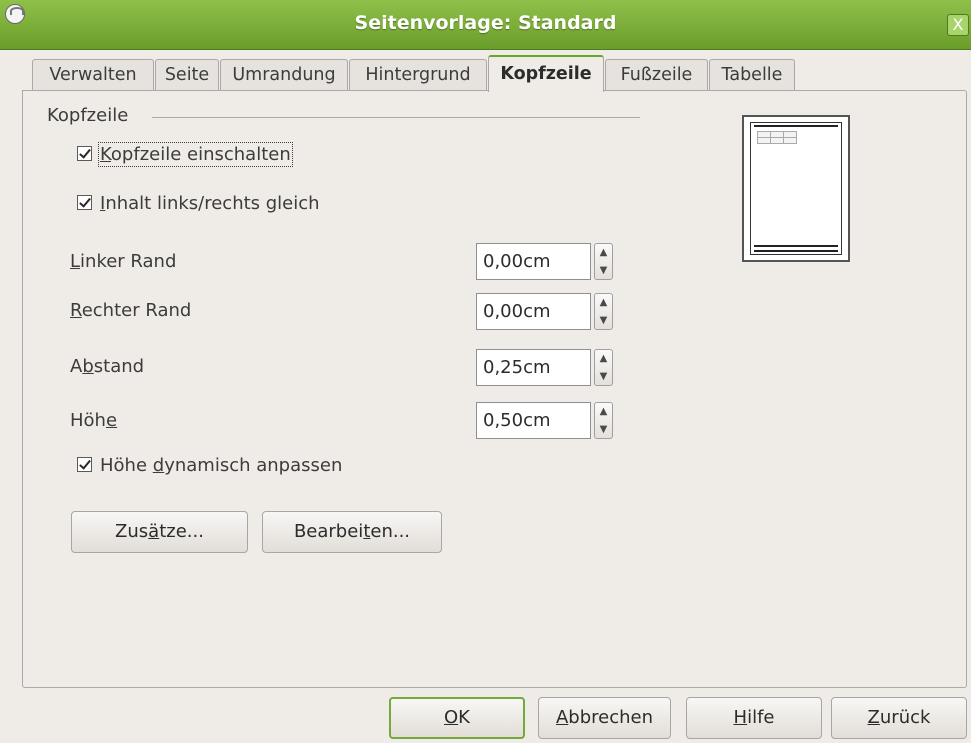  I want to click on spinbox-rechter-rand: 0,00cm ▲ ▼, so click(544, 311).